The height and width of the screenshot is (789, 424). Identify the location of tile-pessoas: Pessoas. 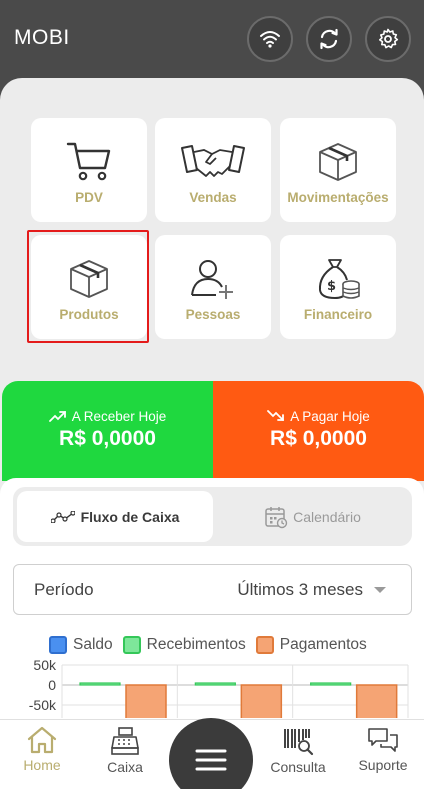
(213, 287).